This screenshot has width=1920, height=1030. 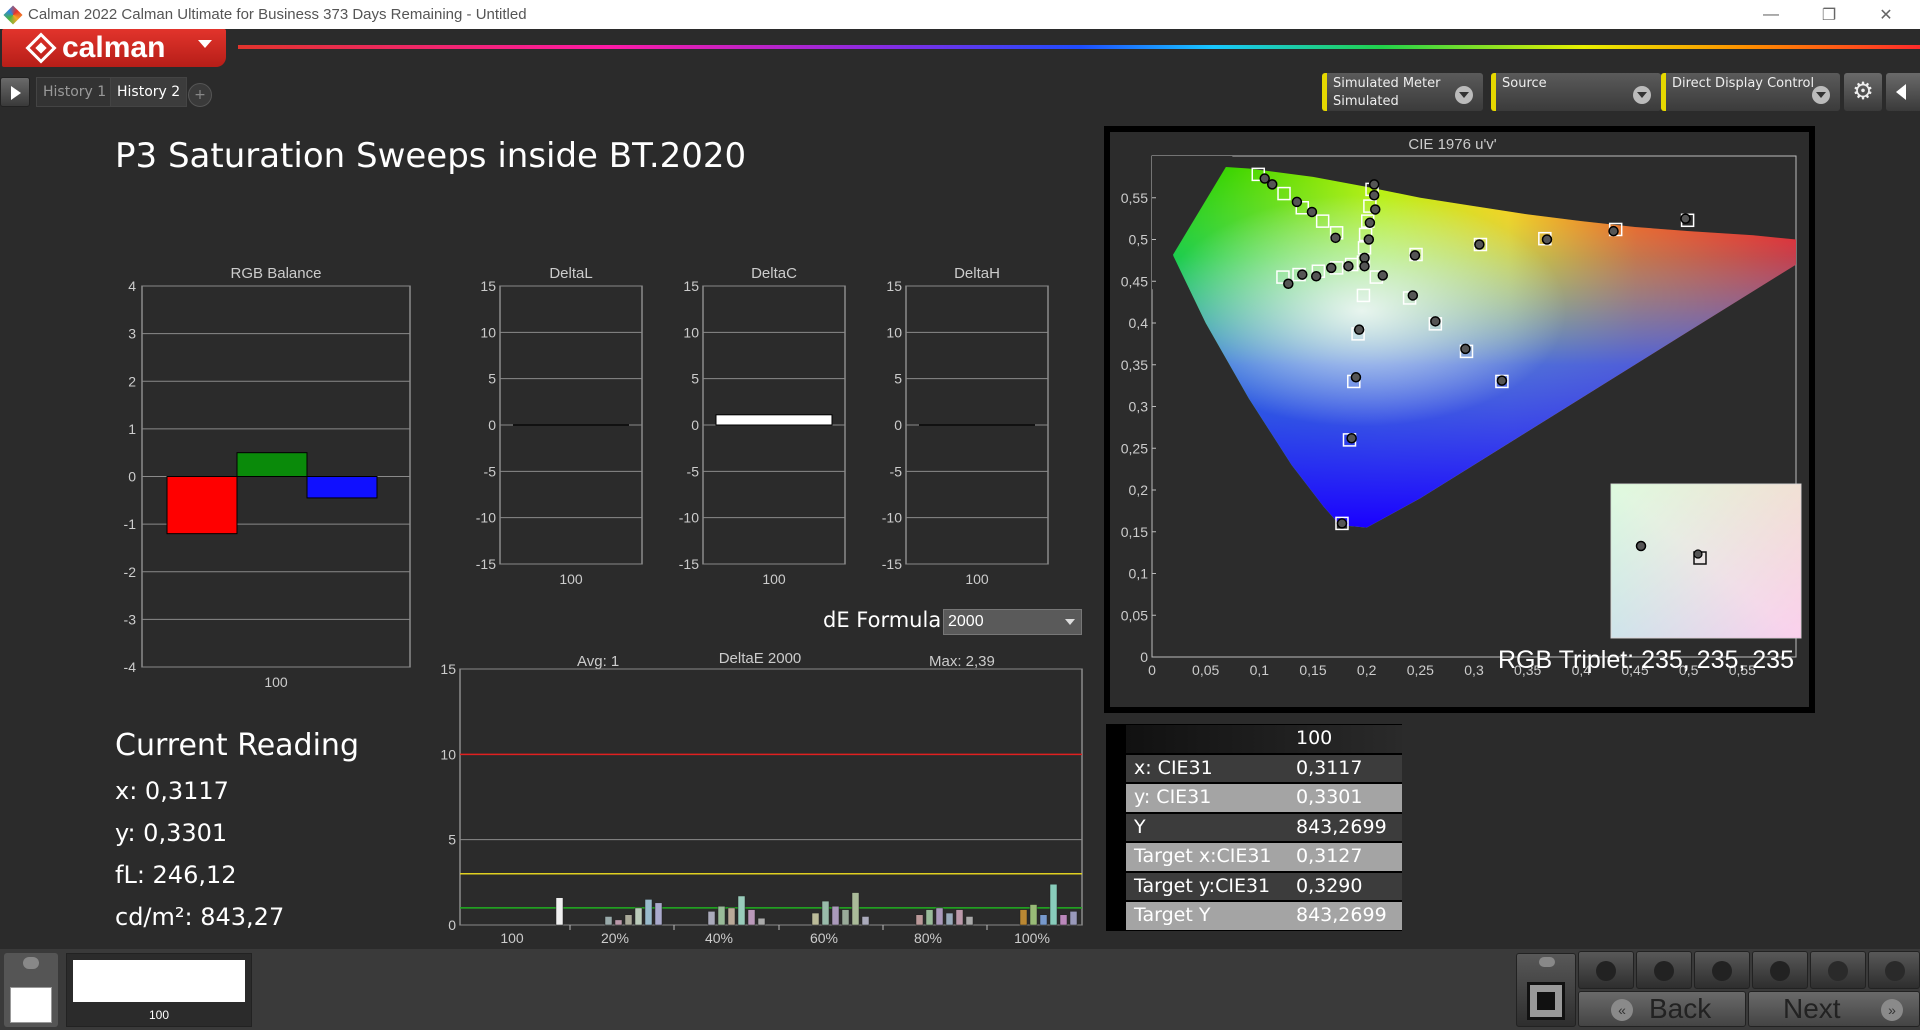 What do you see at coordinates (1329, 856) in the screenshot?
I see `row-value: 0,3127` at bounding box center [1329, 856].